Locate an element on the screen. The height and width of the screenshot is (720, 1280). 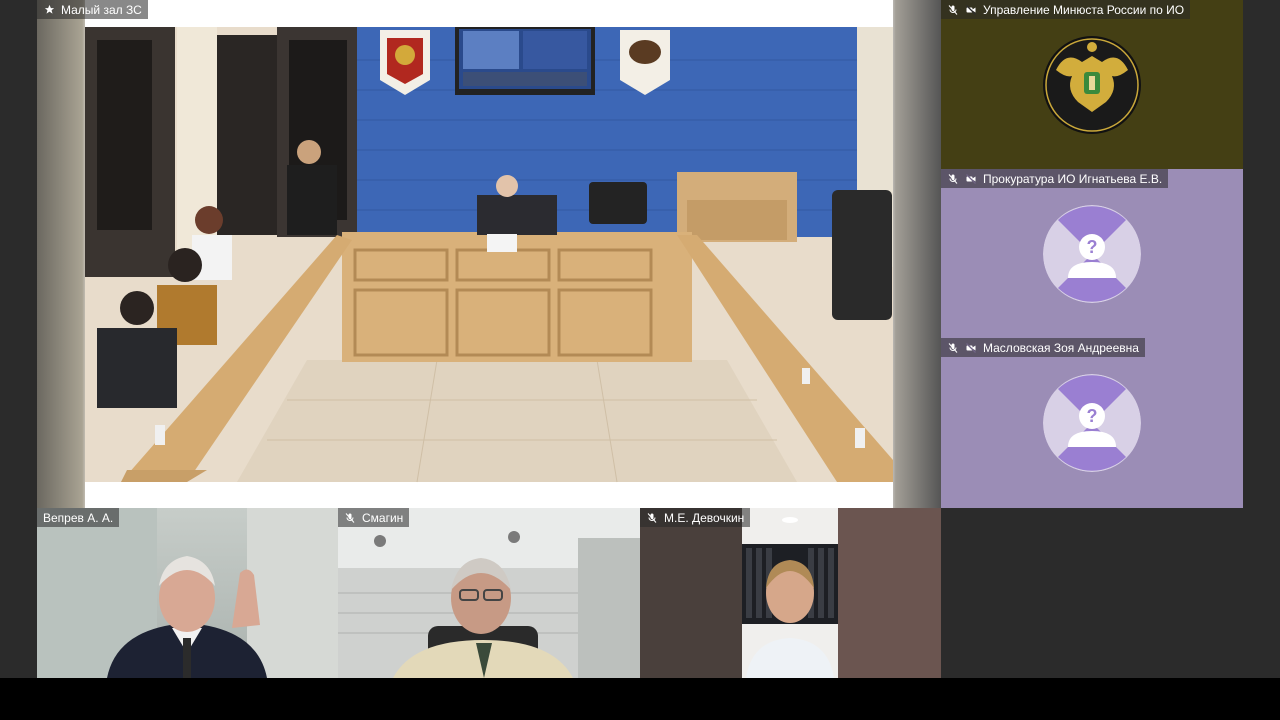
devochkin-label: М.Е. Девочкин is located at coordinates (695, 517).